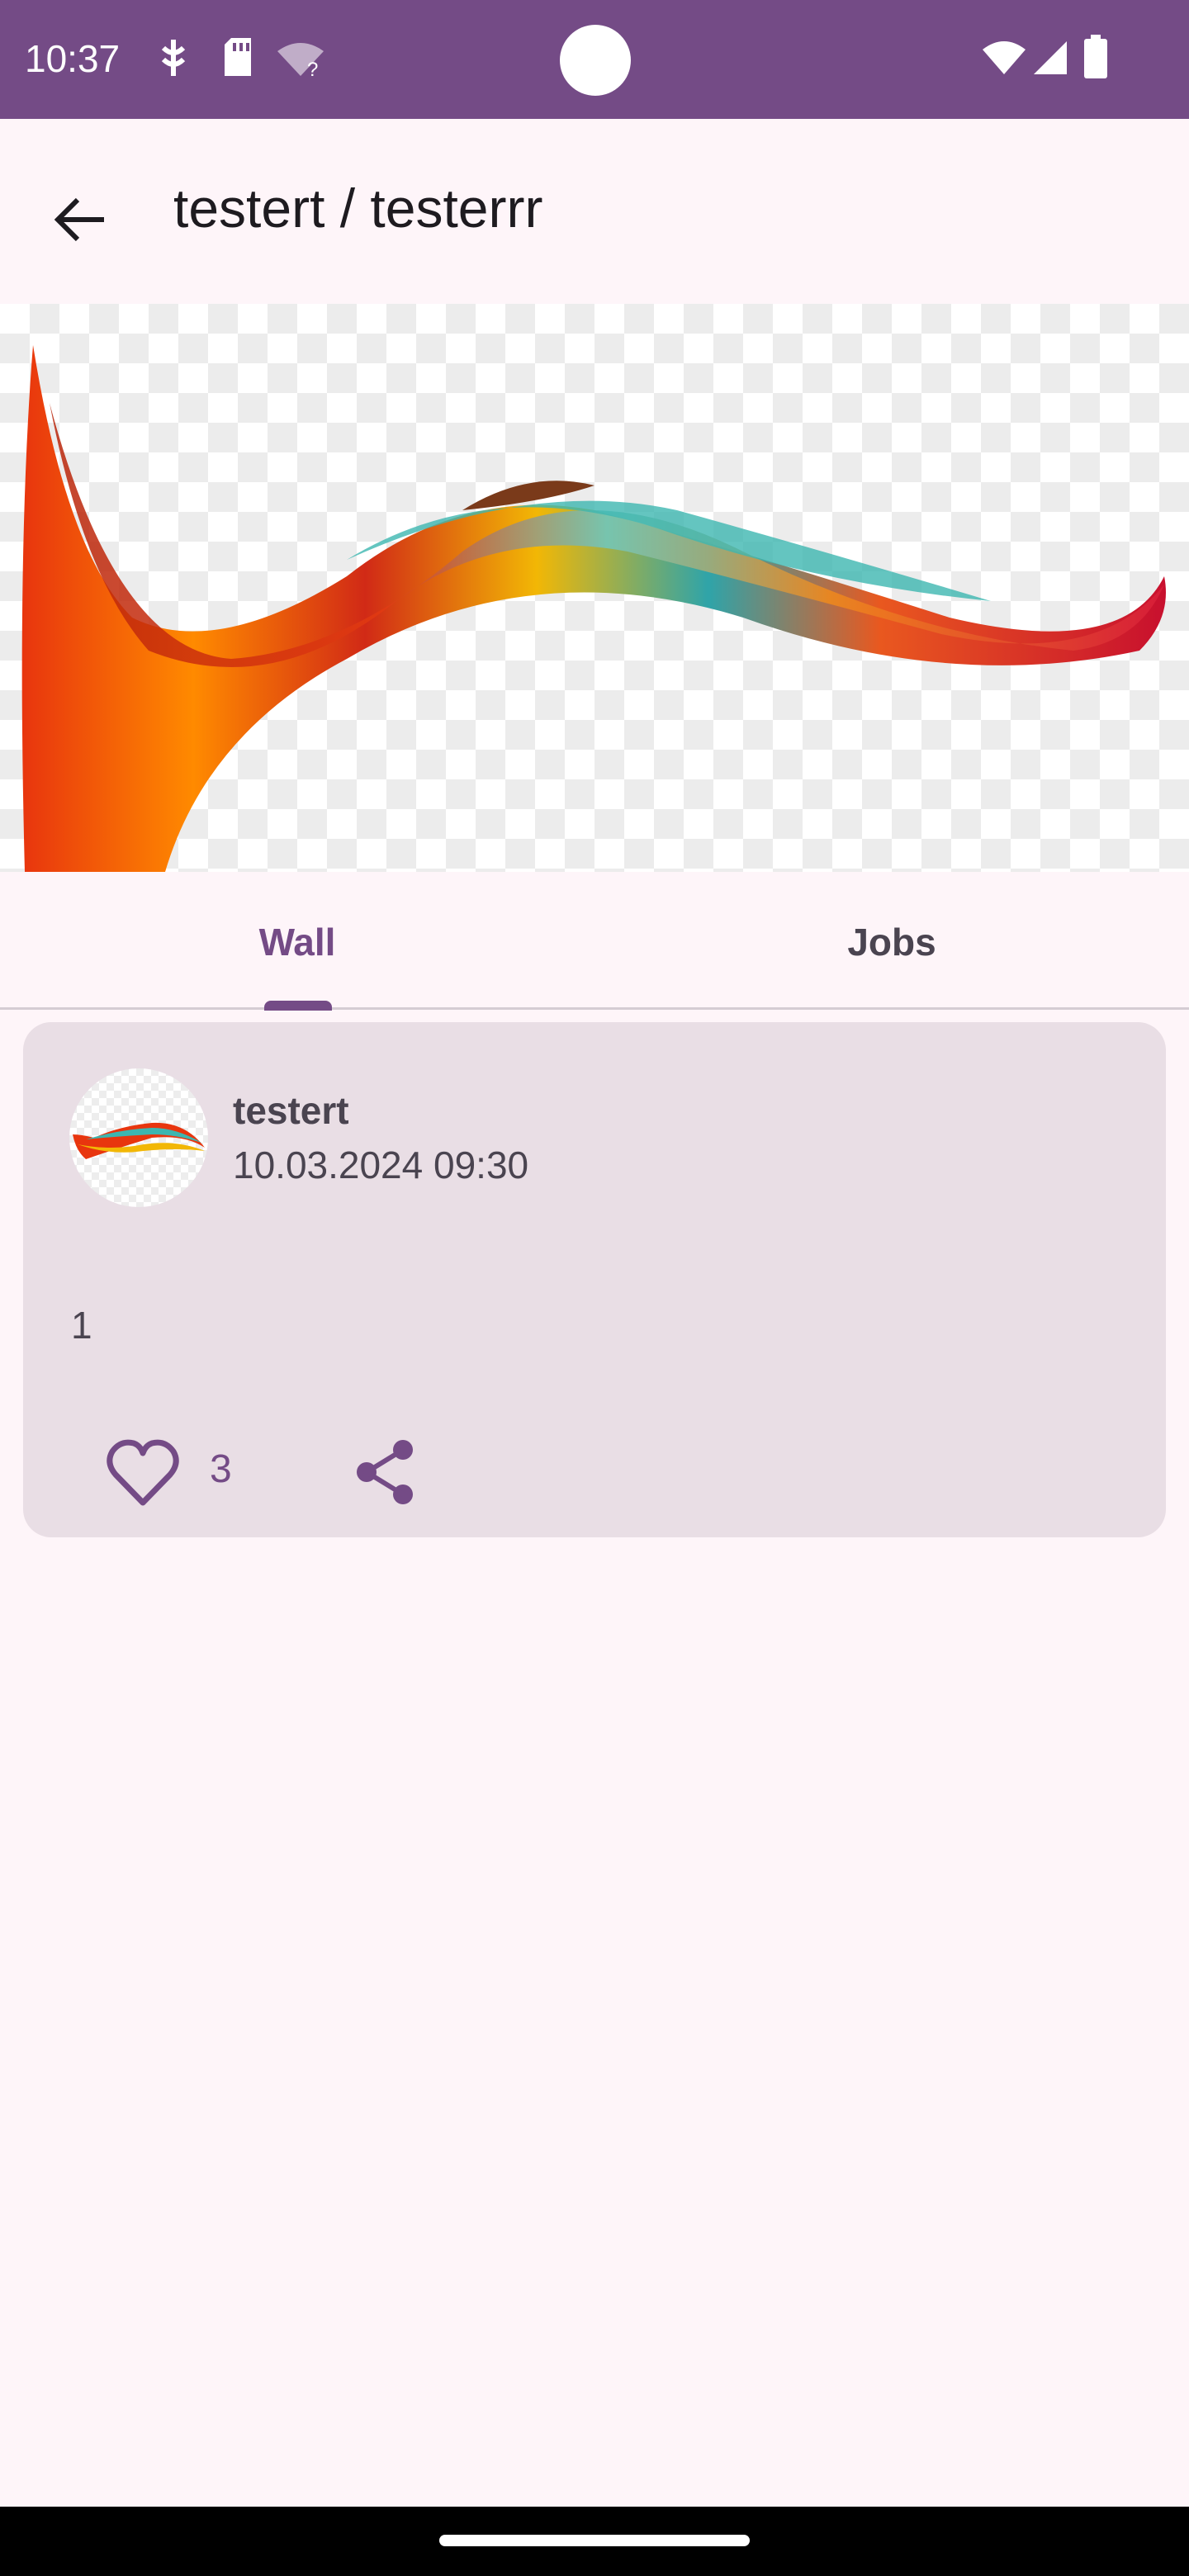  What do you see at coordinates (1004, 60) in the screenshot?
I see `wifi-icon` at bounding box center [1004, 60].